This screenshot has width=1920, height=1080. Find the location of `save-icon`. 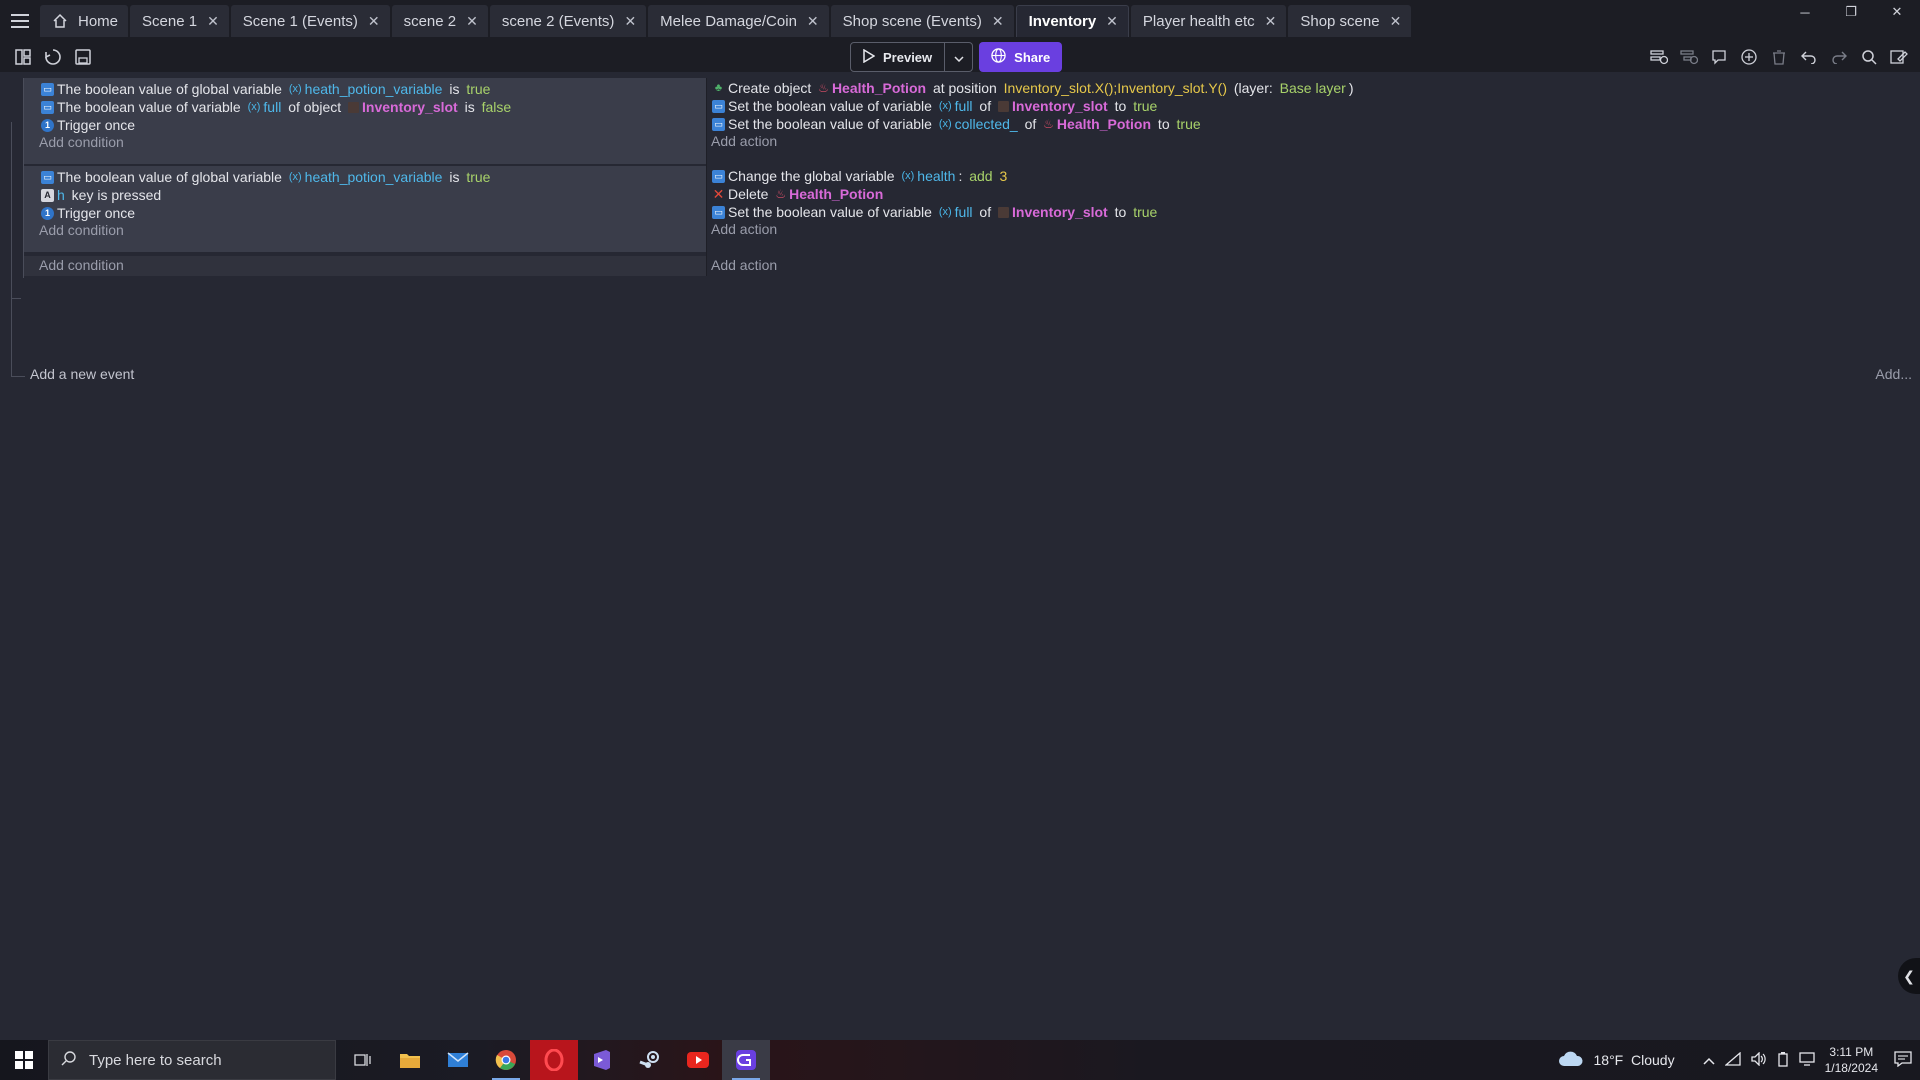

save-icon is located at coordinates (83, 57).